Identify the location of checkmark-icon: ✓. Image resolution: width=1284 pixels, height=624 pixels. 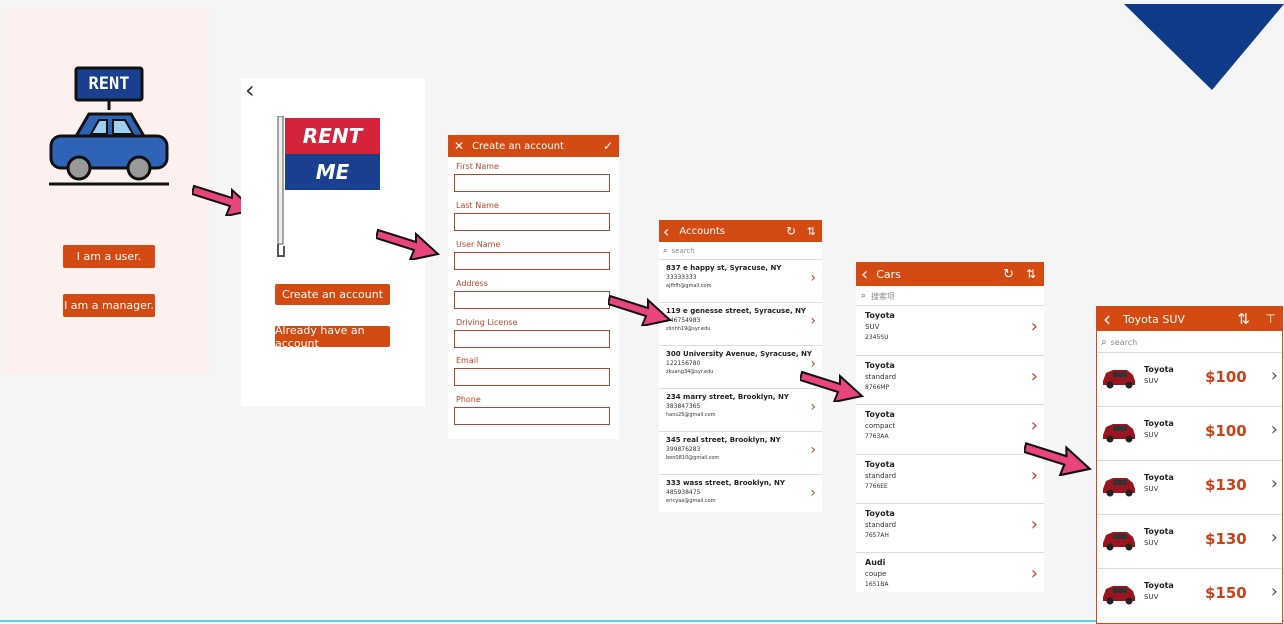
(608, 146).